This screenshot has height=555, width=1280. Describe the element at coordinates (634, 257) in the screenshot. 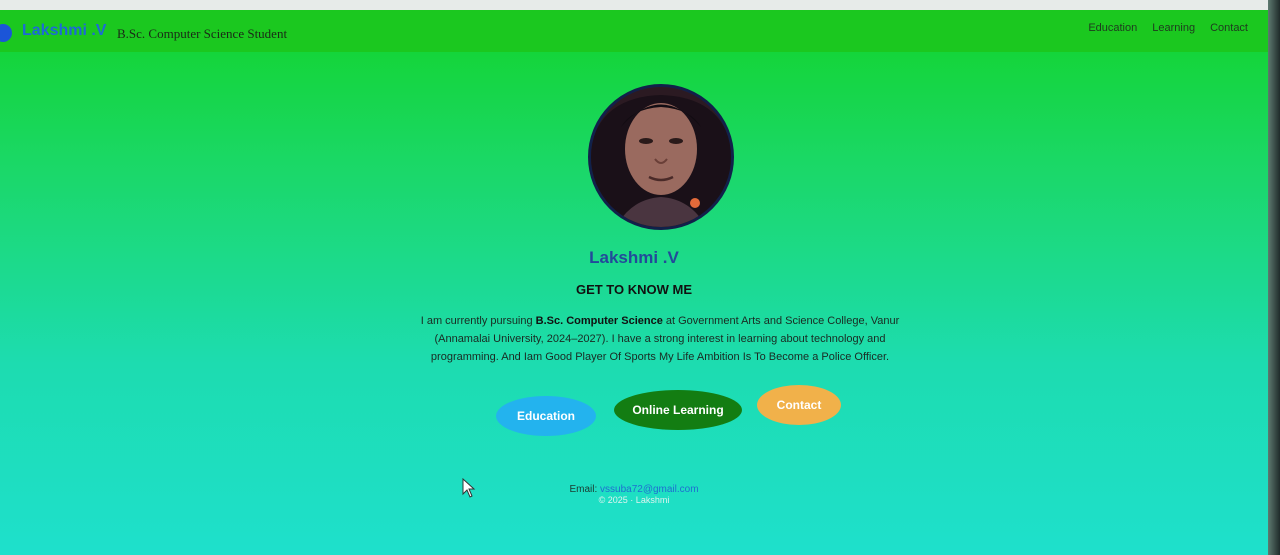

I see `profile-name: Lakshmi .V` at that location.